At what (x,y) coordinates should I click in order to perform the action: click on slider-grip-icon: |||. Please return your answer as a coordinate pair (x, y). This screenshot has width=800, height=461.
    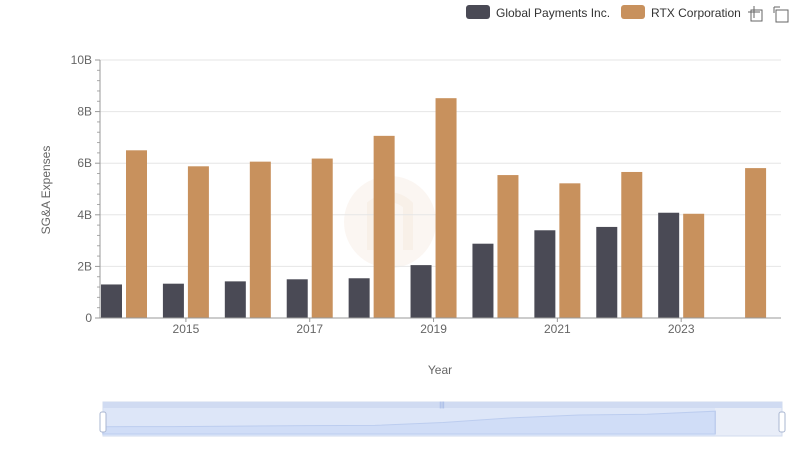
    Looking at the image, I should click on (442, 405).